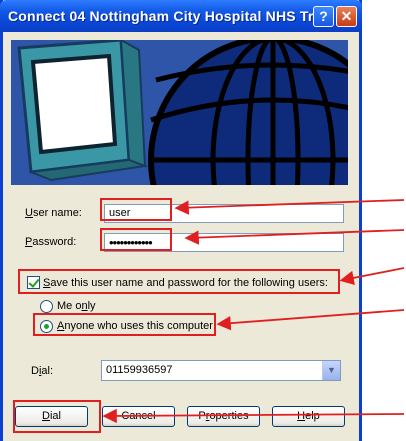 This screenshot has width=406, height=441. I want to click on anyone-radio-arrow, so click(310, 320).